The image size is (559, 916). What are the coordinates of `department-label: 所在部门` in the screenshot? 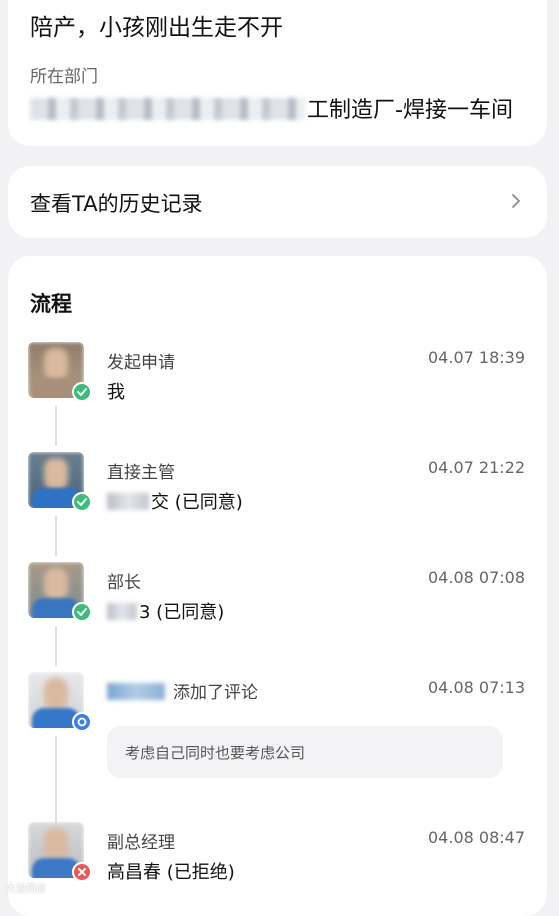 It's located at (64, 77).